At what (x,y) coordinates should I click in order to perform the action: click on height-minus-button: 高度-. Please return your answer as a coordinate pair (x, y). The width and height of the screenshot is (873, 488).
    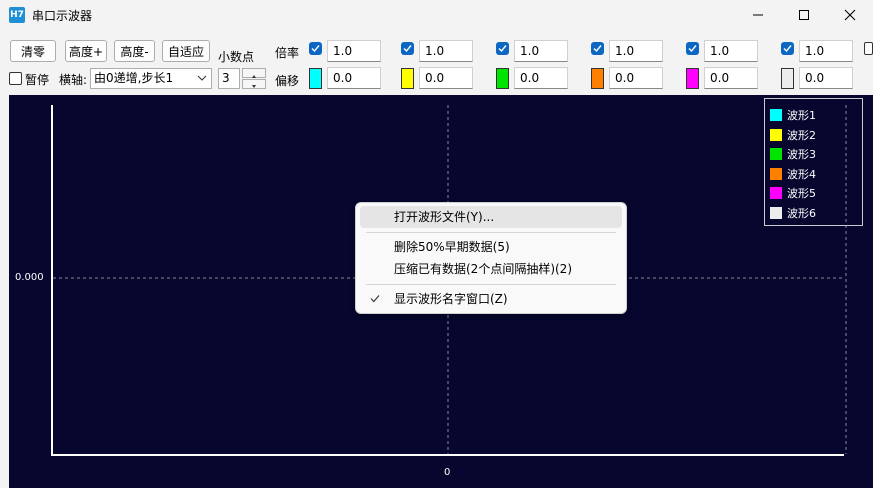
    Looking at the image, I should click on (134, 51).